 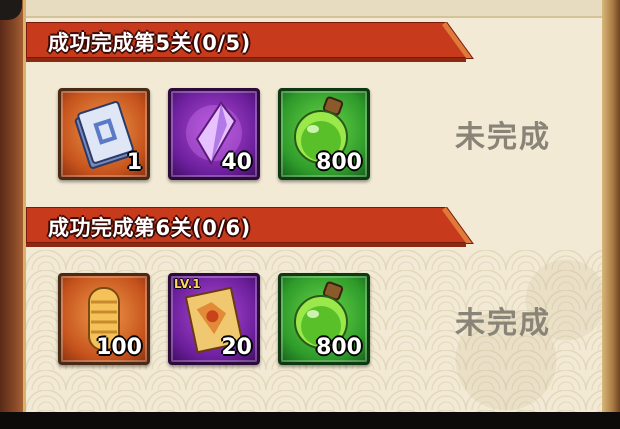 I want to click on task-title: 成功完成第6关(0/6), so click(x=149, y=228).